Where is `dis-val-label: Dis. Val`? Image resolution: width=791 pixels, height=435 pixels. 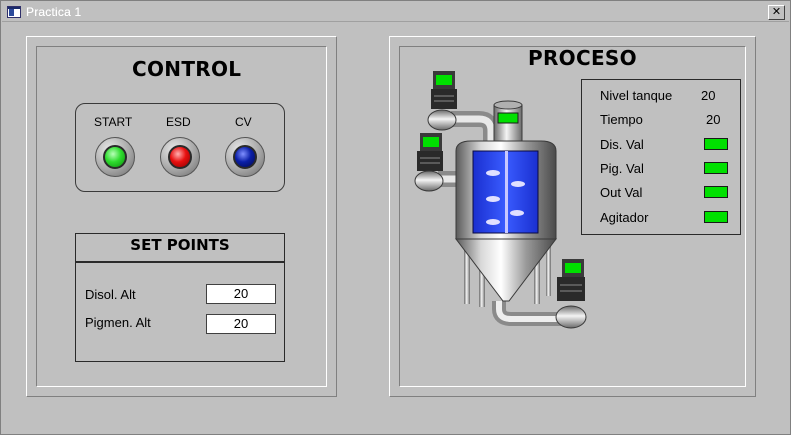 dis-val-label: Dis. Val is located at coordinates (622, 144).